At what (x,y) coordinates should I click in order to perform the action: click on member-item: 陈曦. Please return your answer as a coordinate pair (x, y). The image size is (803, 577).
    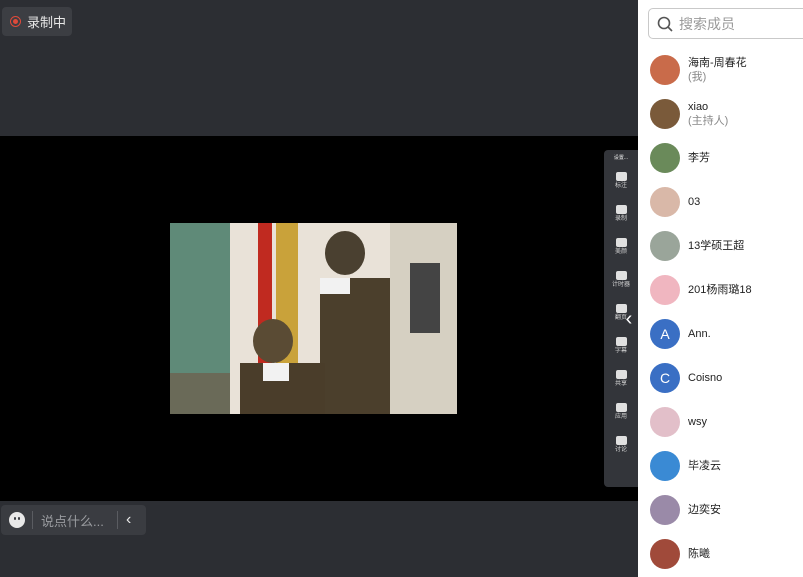
    Looking at the image, I should click on (725, 554).